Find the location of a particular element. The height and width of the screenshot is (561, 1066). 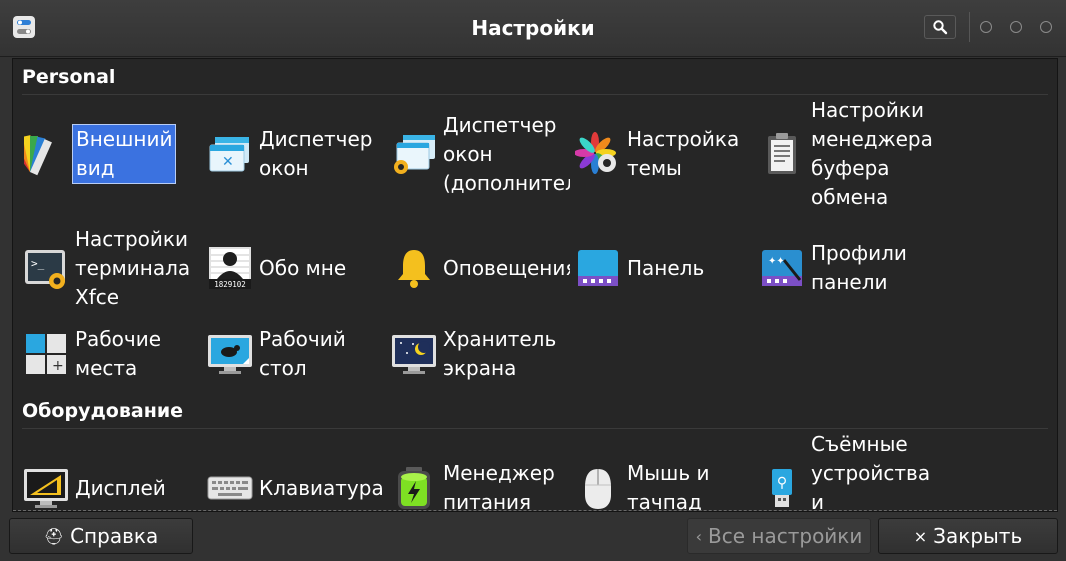

screensaver-icon is located at coordinates (414, 354).